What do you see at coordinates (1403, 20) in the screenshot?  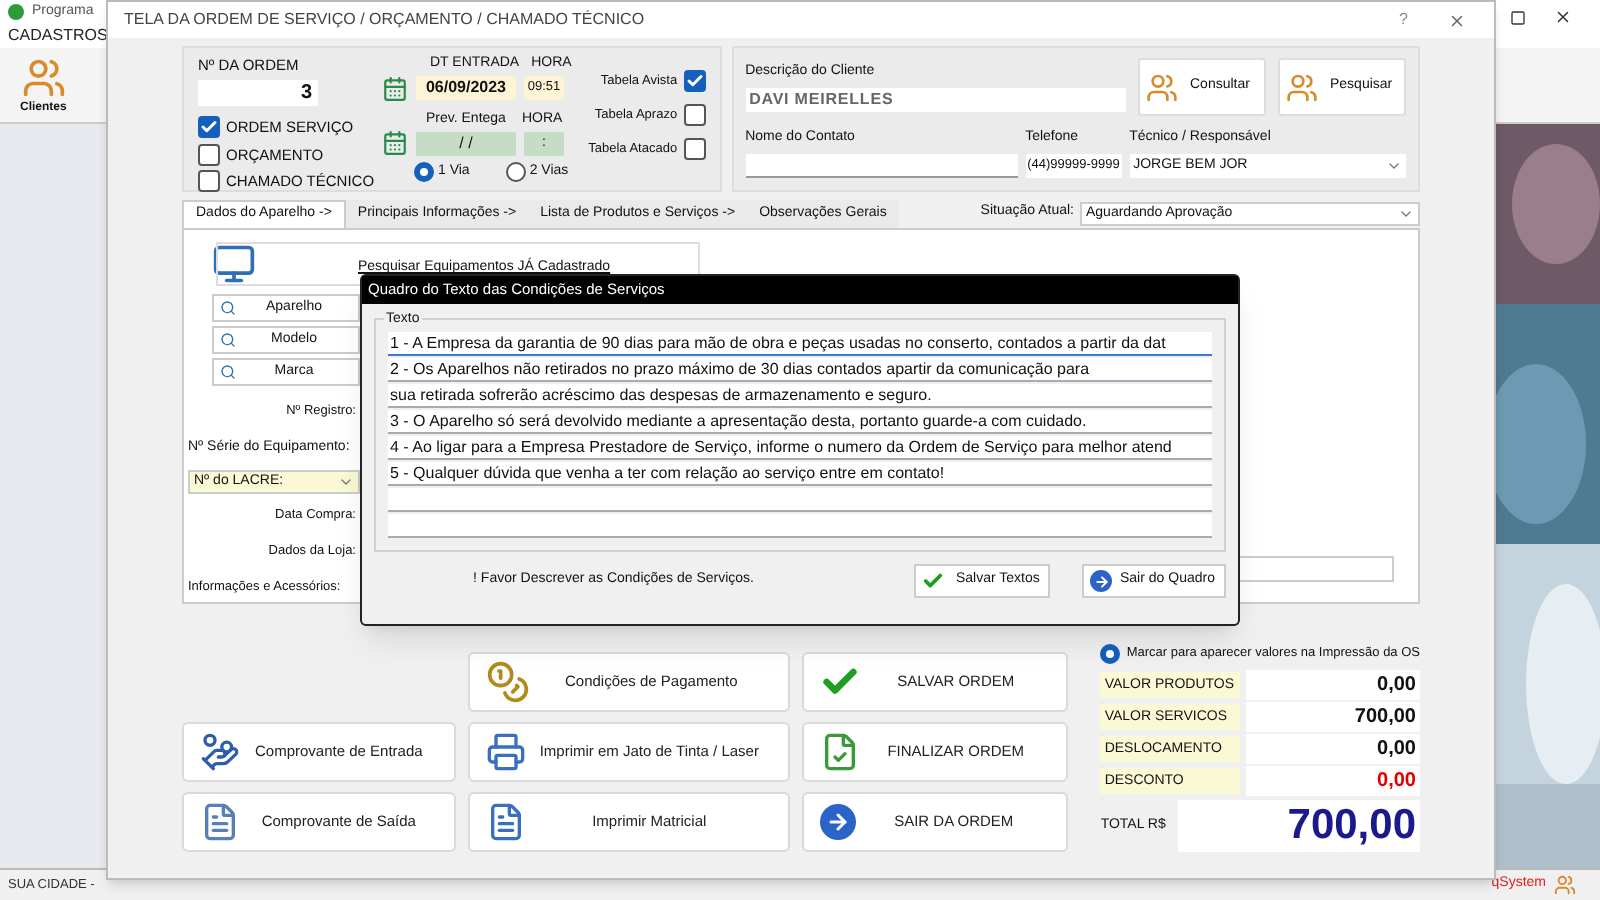 I see `help-text: ?` at bounding box center [1403, 20].